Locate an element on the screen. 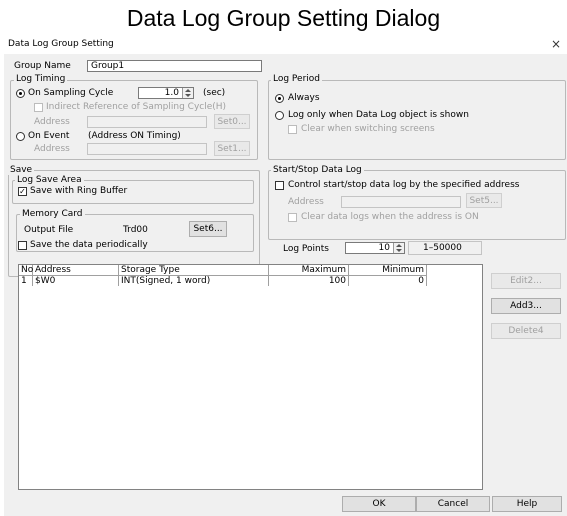 This screenshot has height=516, width=567. save-legend: Save is located at coordinates (21, 170).